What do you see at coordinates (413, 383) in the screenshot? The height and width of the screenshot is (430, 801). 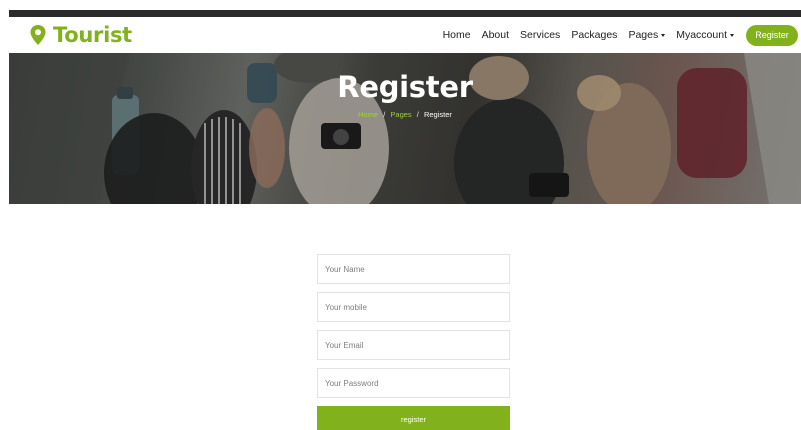 I see `password-field` at bounding box center [413, 383].